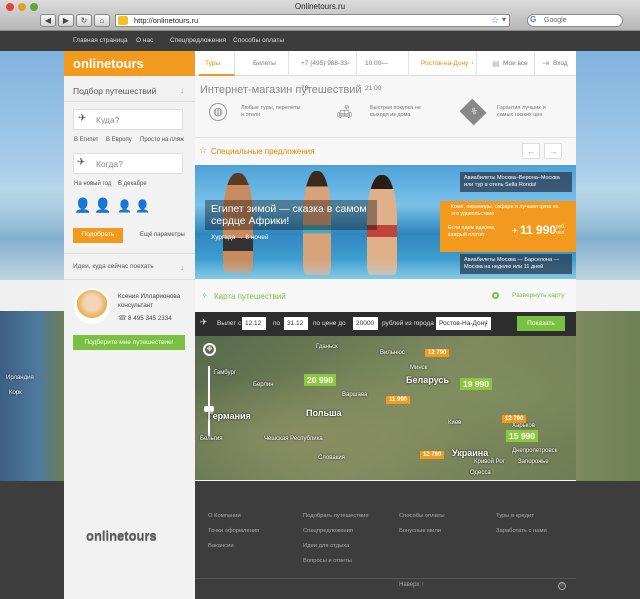  I want to click on avatar, so click(92, 306).